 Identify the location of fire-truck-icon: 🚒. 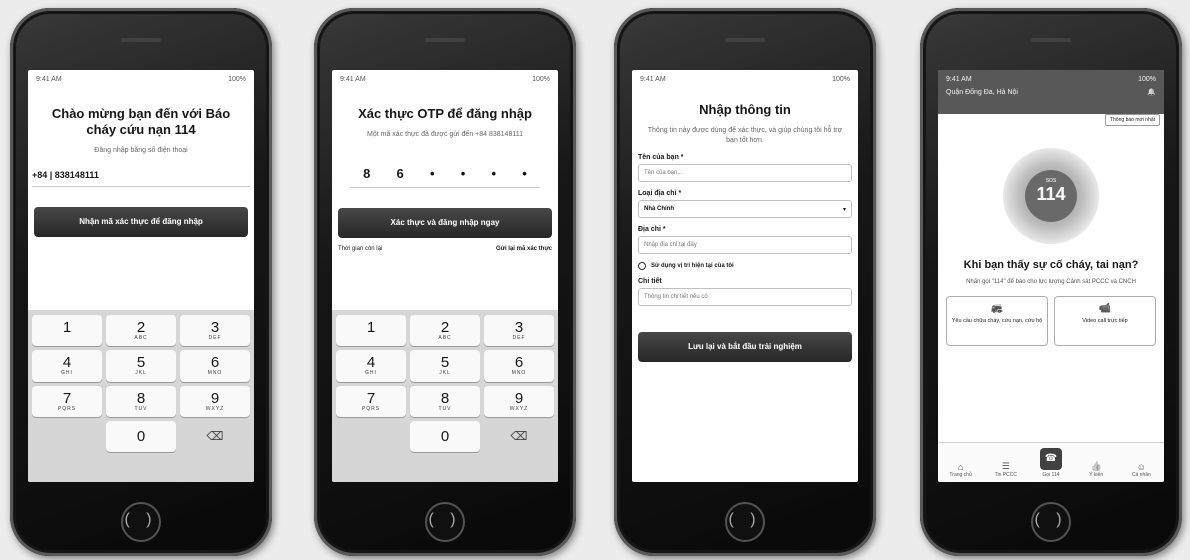
(997, 308).